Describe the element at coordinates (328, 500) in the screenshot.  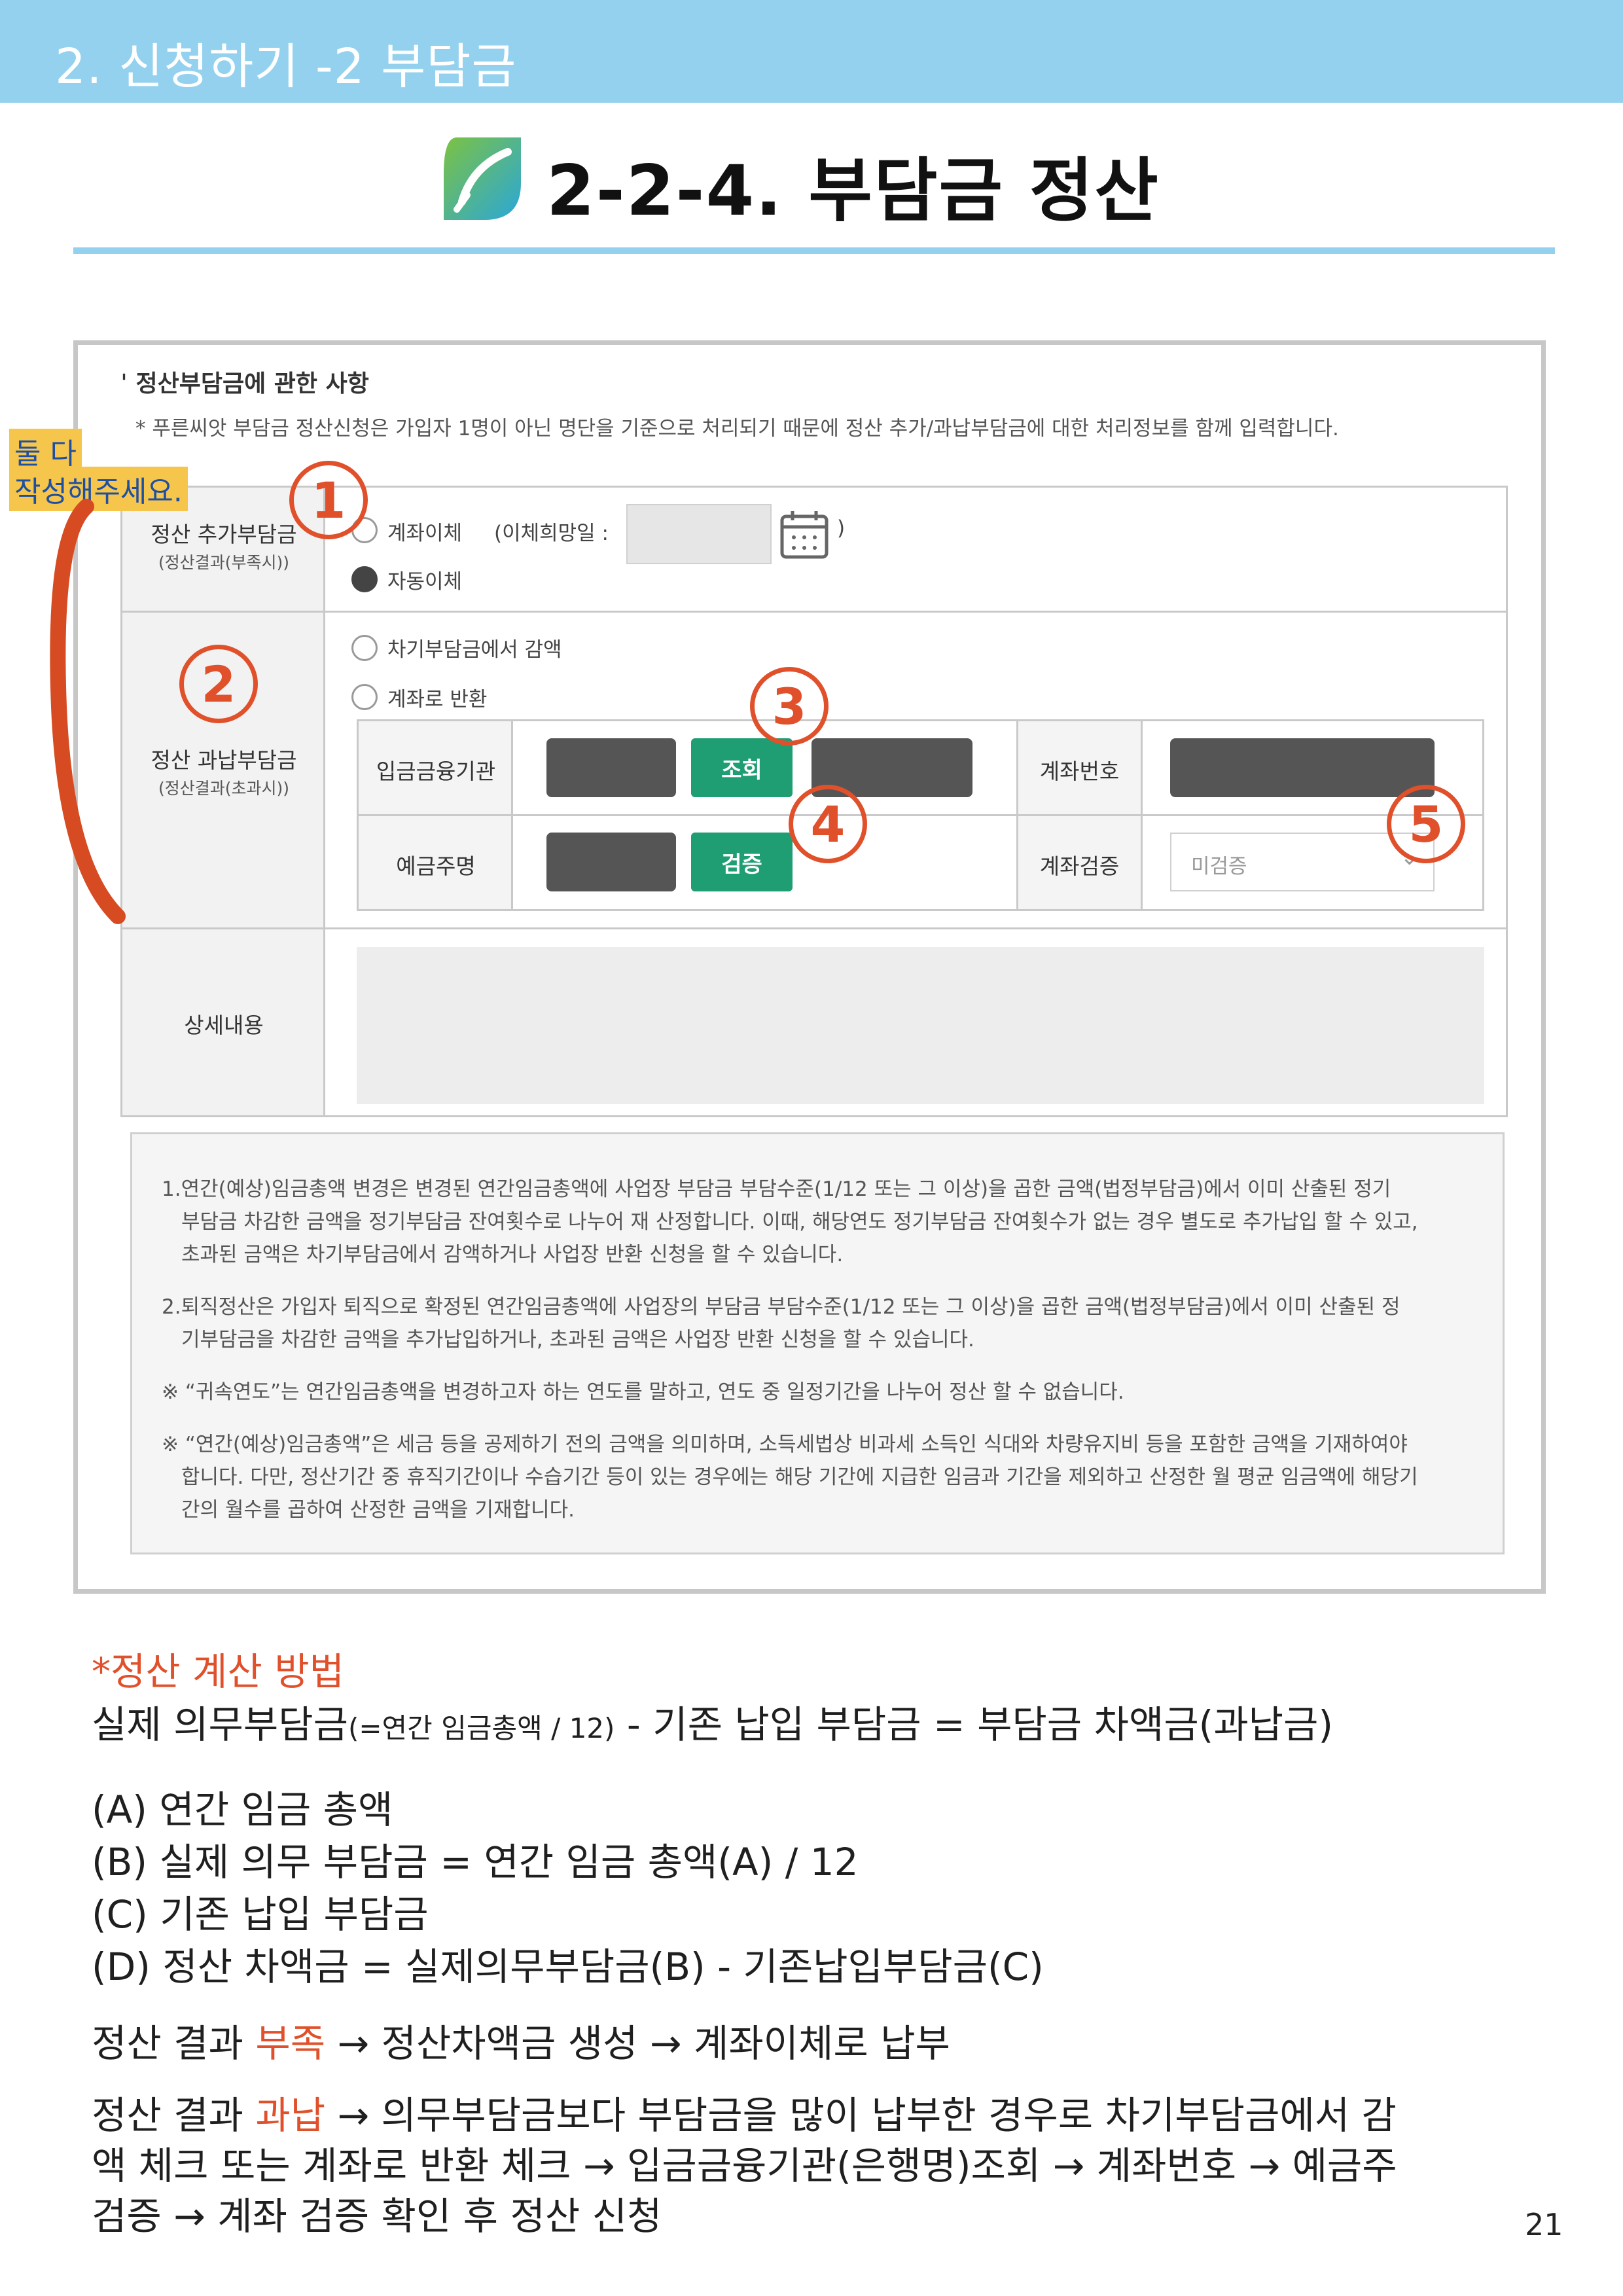
I see `annotation-1: 1` at that location.